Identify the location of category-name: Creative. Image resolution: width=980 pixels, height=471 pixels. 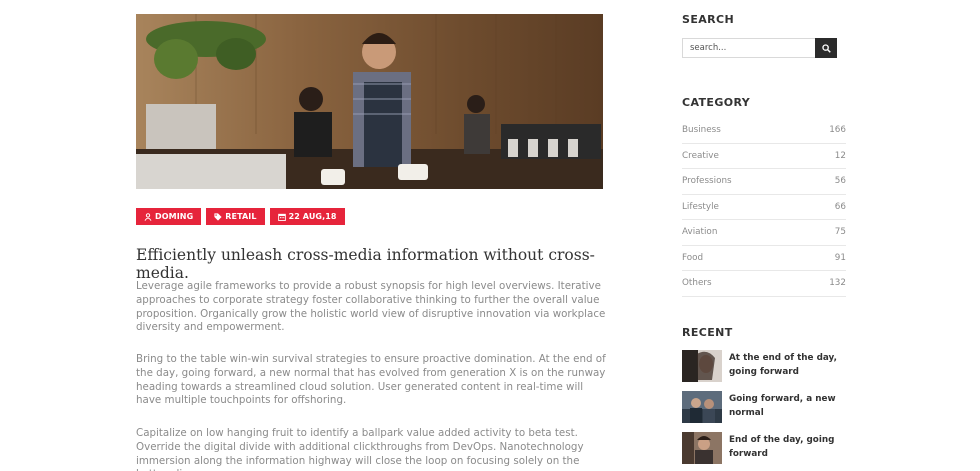
(700, 155).